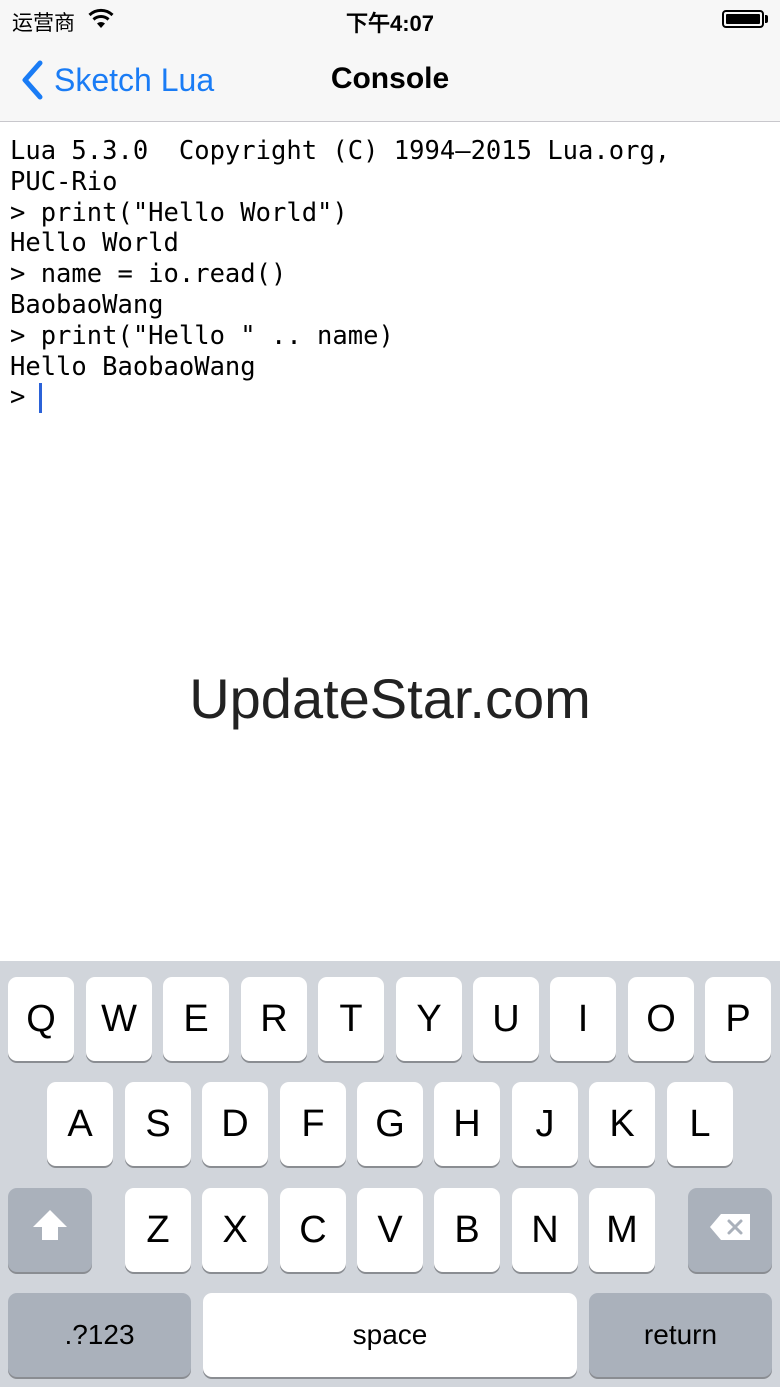 The image size is (780, 1387). Describe the element at coordinates (235, 1230) in the screenshot. I see `key-x: X` at that location.